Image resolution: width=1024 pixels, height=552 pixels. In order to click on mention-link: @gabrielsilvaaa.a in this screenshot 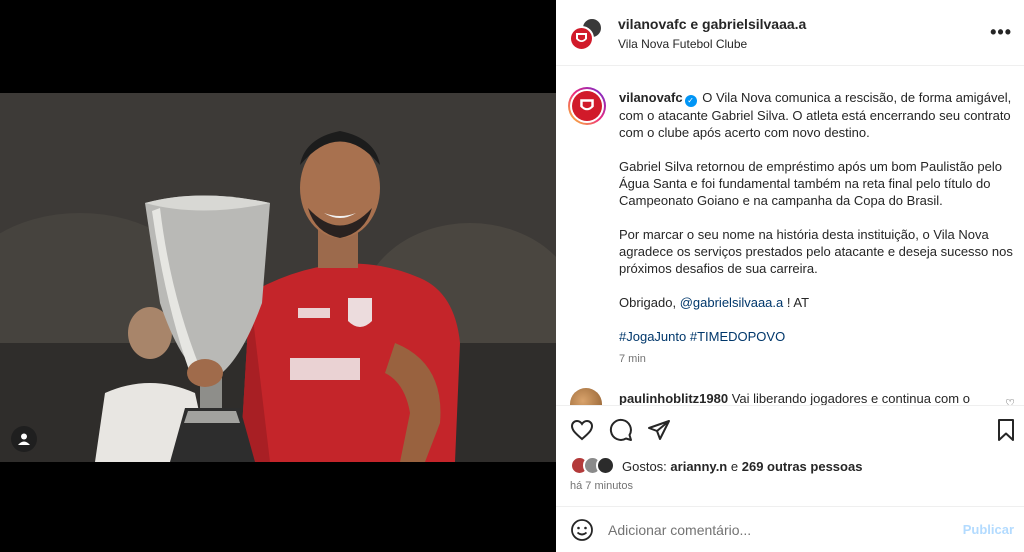, I will do `click(732, 302)`.